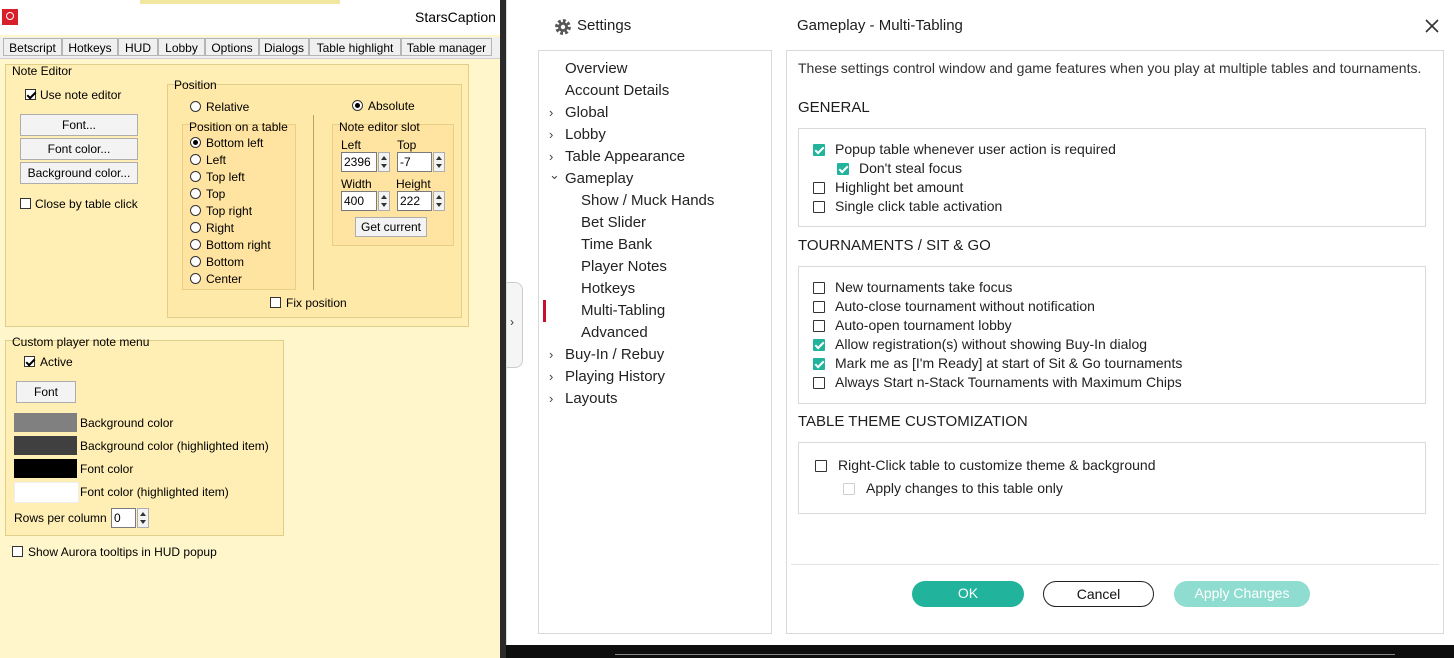 The width and height of the screenshot is (1454, 658). What do you see at coordinates (232, 47) in the screenshot?
I see `tab-options: Options` at bounding box center [232, 47].